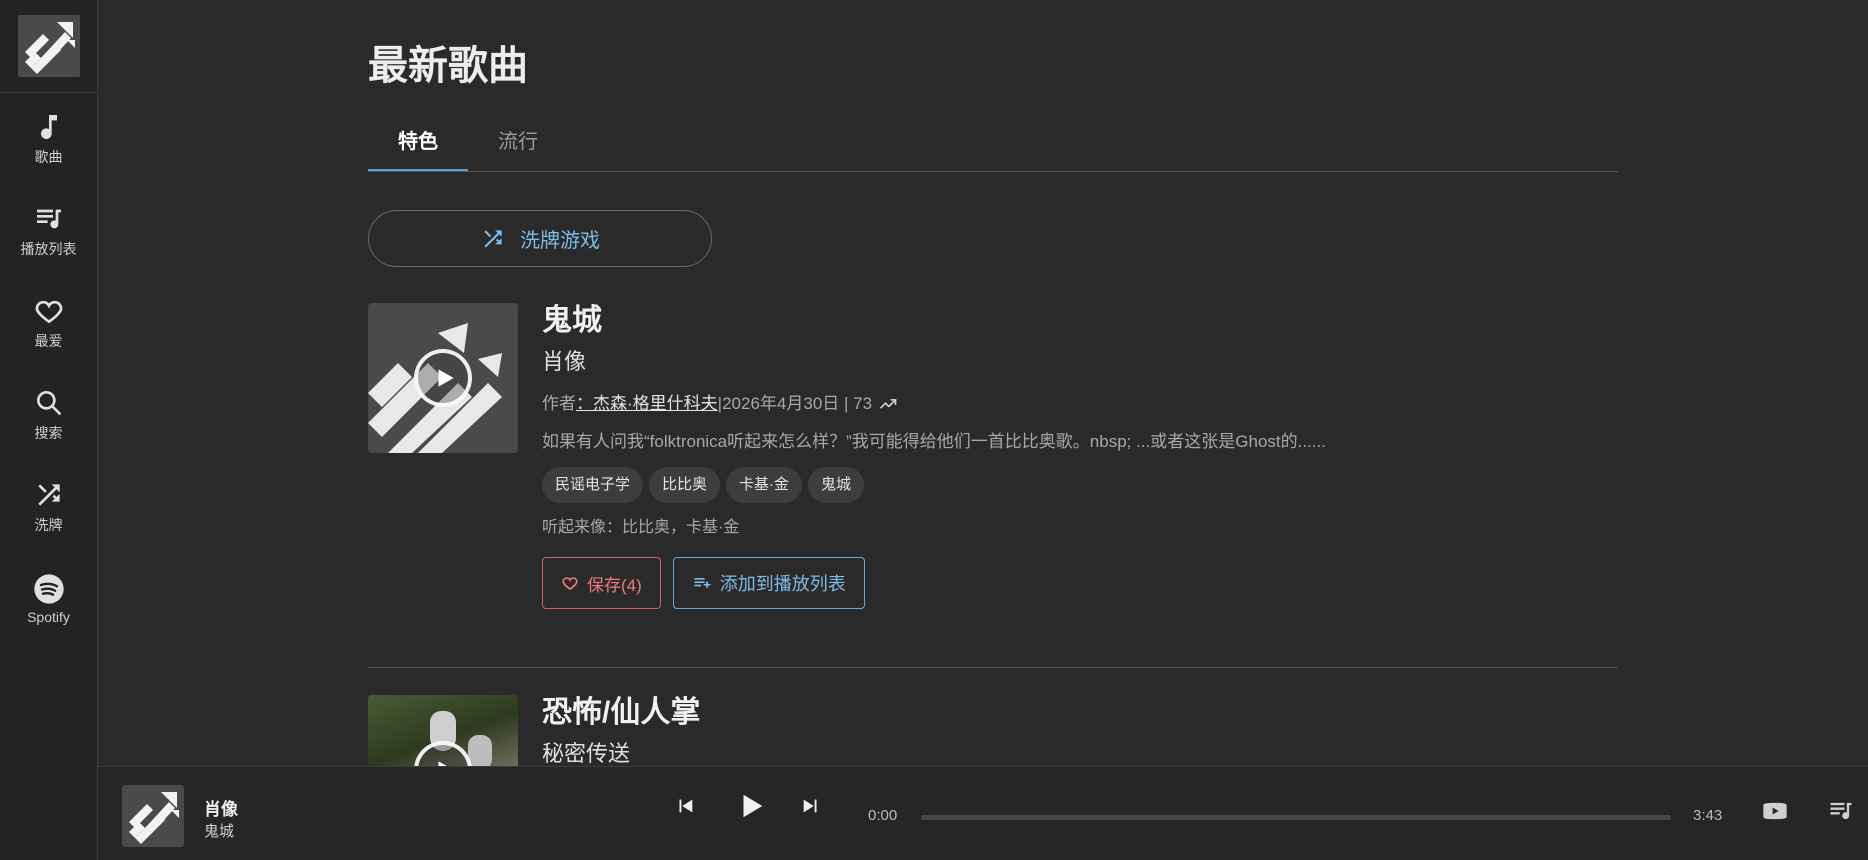 This screenshot has width=1868, height=860. What do you see at coordinates (564, 361) in the screenshot?
I see `song-album: 肖像` at bounding box center [564, 361].